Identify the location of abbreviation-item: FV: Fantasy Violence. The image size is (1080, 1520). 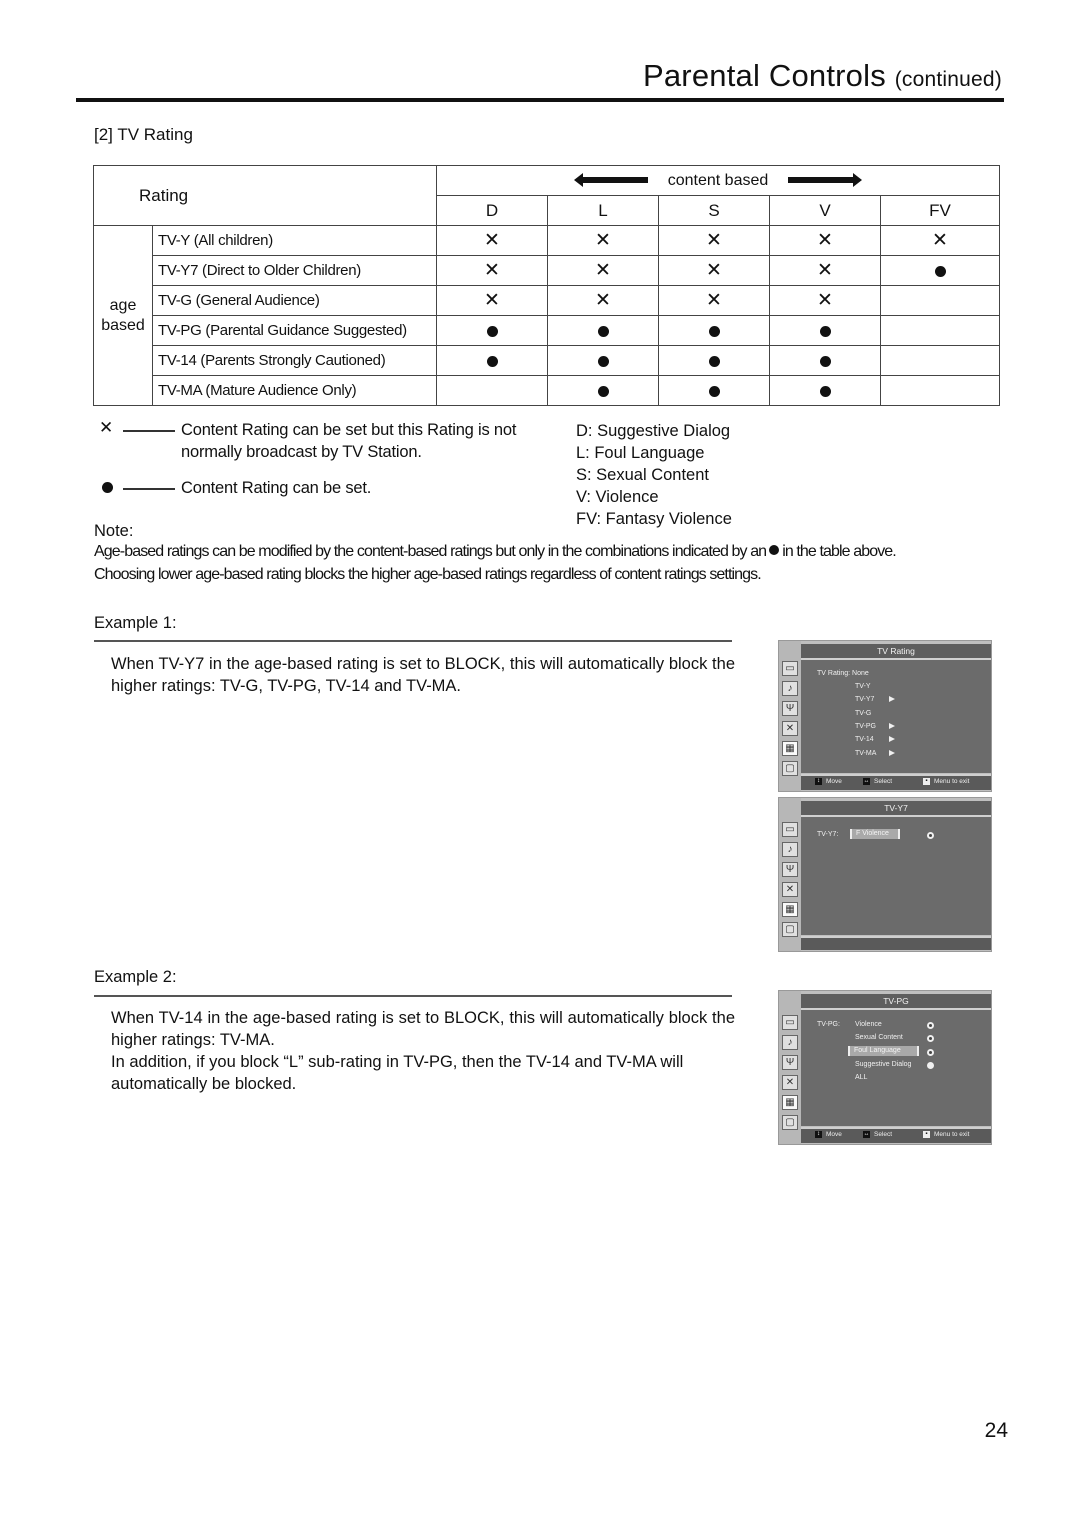
(654, 519).